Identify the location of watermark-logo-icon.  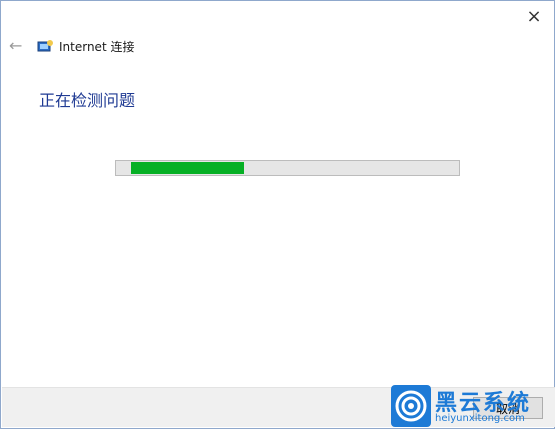
(411, 406).